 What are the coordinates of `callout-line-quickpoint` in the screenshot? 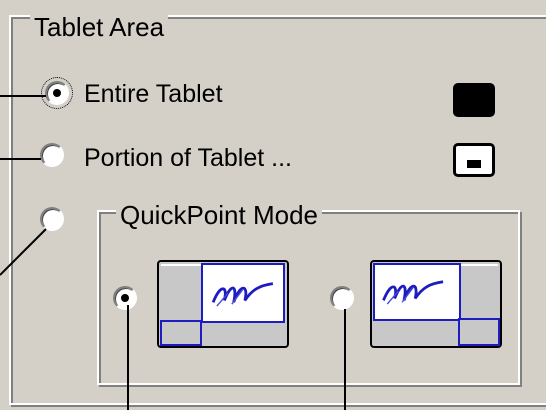 It's located at (23, 252).